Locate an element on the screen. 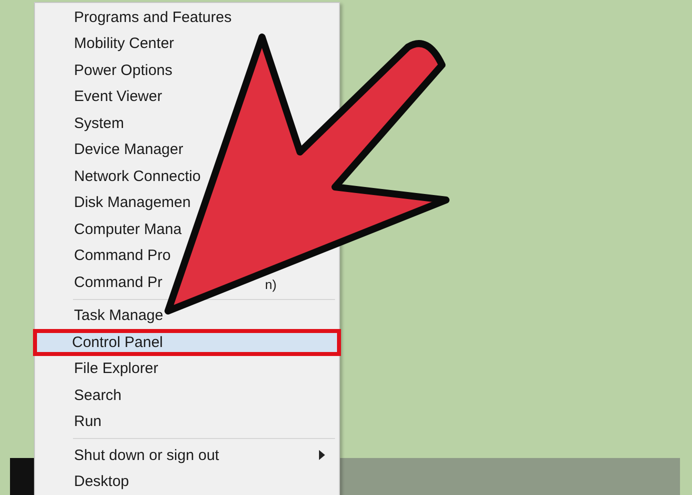 The image size is (692, 495). menu-item: Power Options is located at coordinates (123, 70).